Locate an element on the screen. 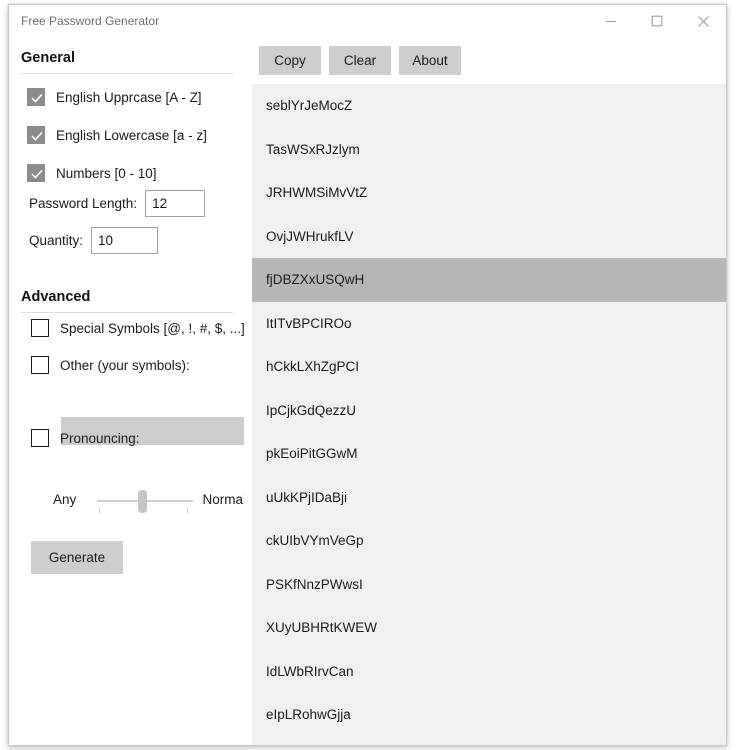  pronouncing-slider: Any Normal is located at coordinates (138, 504).